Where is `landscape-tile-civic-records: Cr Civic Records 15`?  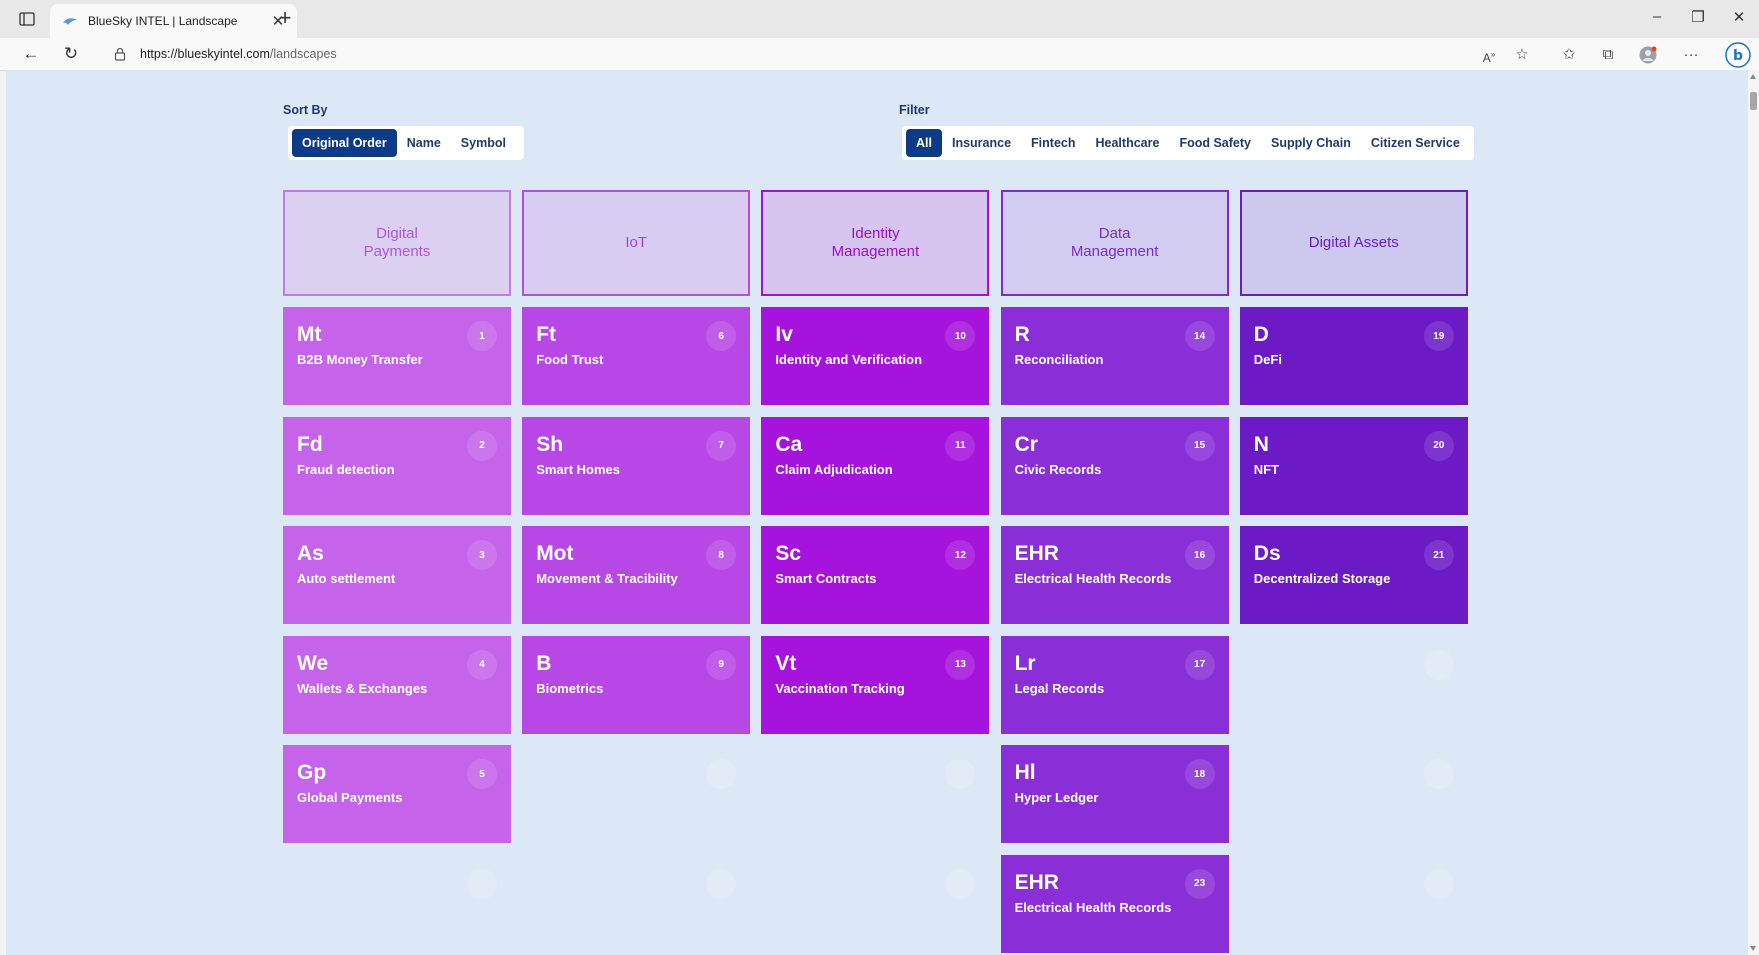 landscape-tile-civic-records: Cr Civic Records 15 is located at coordinates (1114, 465).